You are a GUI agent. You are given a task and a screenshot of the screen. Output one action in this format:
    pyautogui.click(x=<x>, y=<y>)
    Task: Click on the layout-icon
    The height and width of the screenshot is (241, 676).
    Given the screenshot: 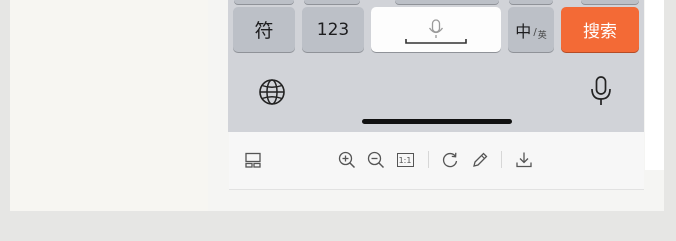 What is the action you would take?
    pyautogui.click(x=253, y=160)
    